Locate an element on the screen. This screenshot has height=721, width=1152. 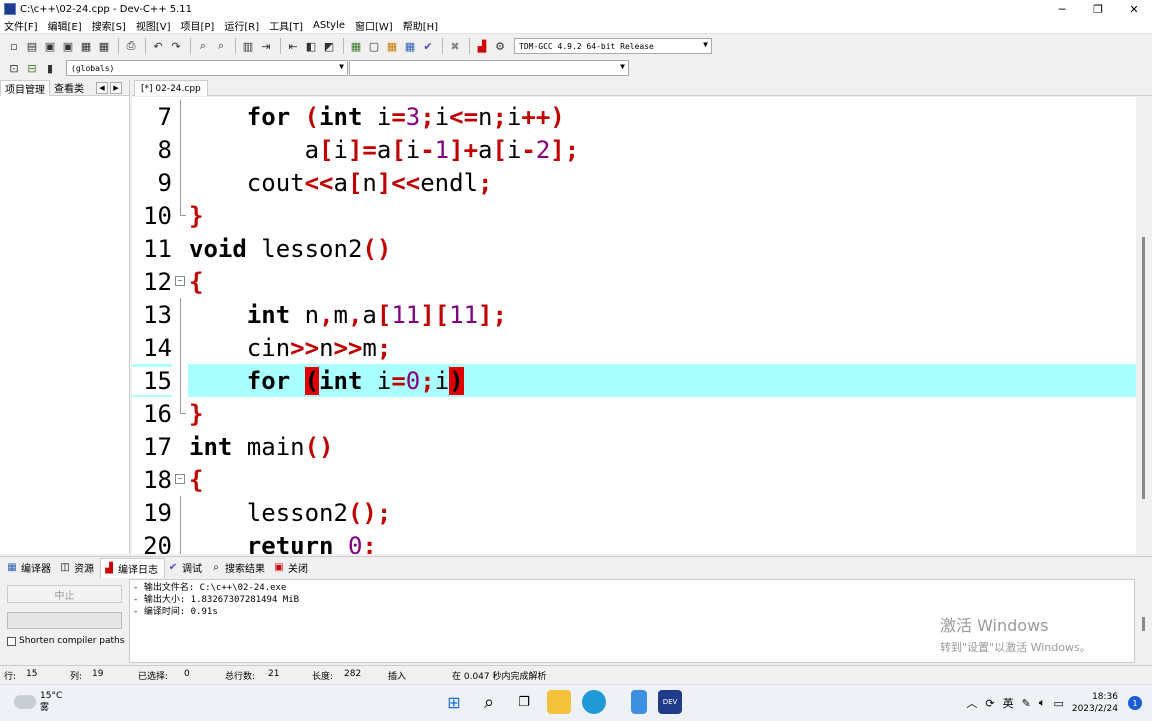
windows-start-icon: ⊞ is located at coordinates (454, 702).